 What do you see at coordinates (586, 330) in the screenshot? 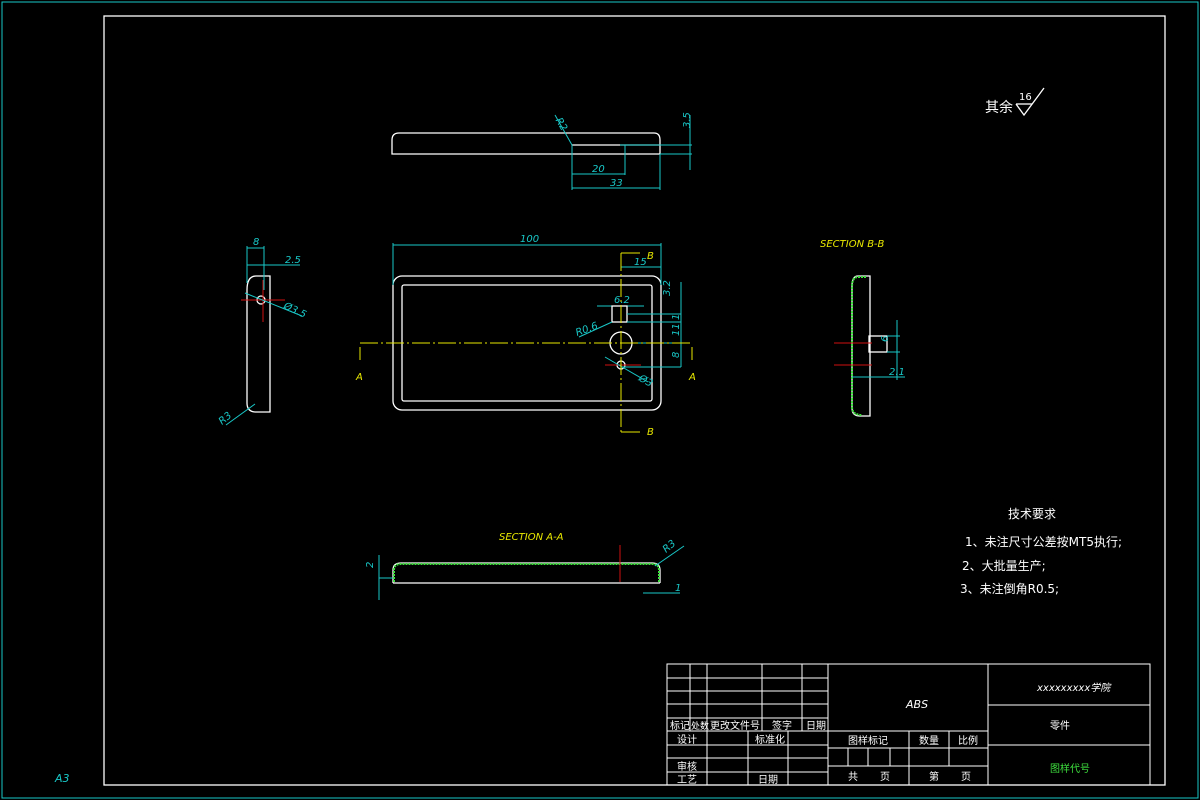
I see `dim-r0-6: R0.6` at bounding box center [586, 330].